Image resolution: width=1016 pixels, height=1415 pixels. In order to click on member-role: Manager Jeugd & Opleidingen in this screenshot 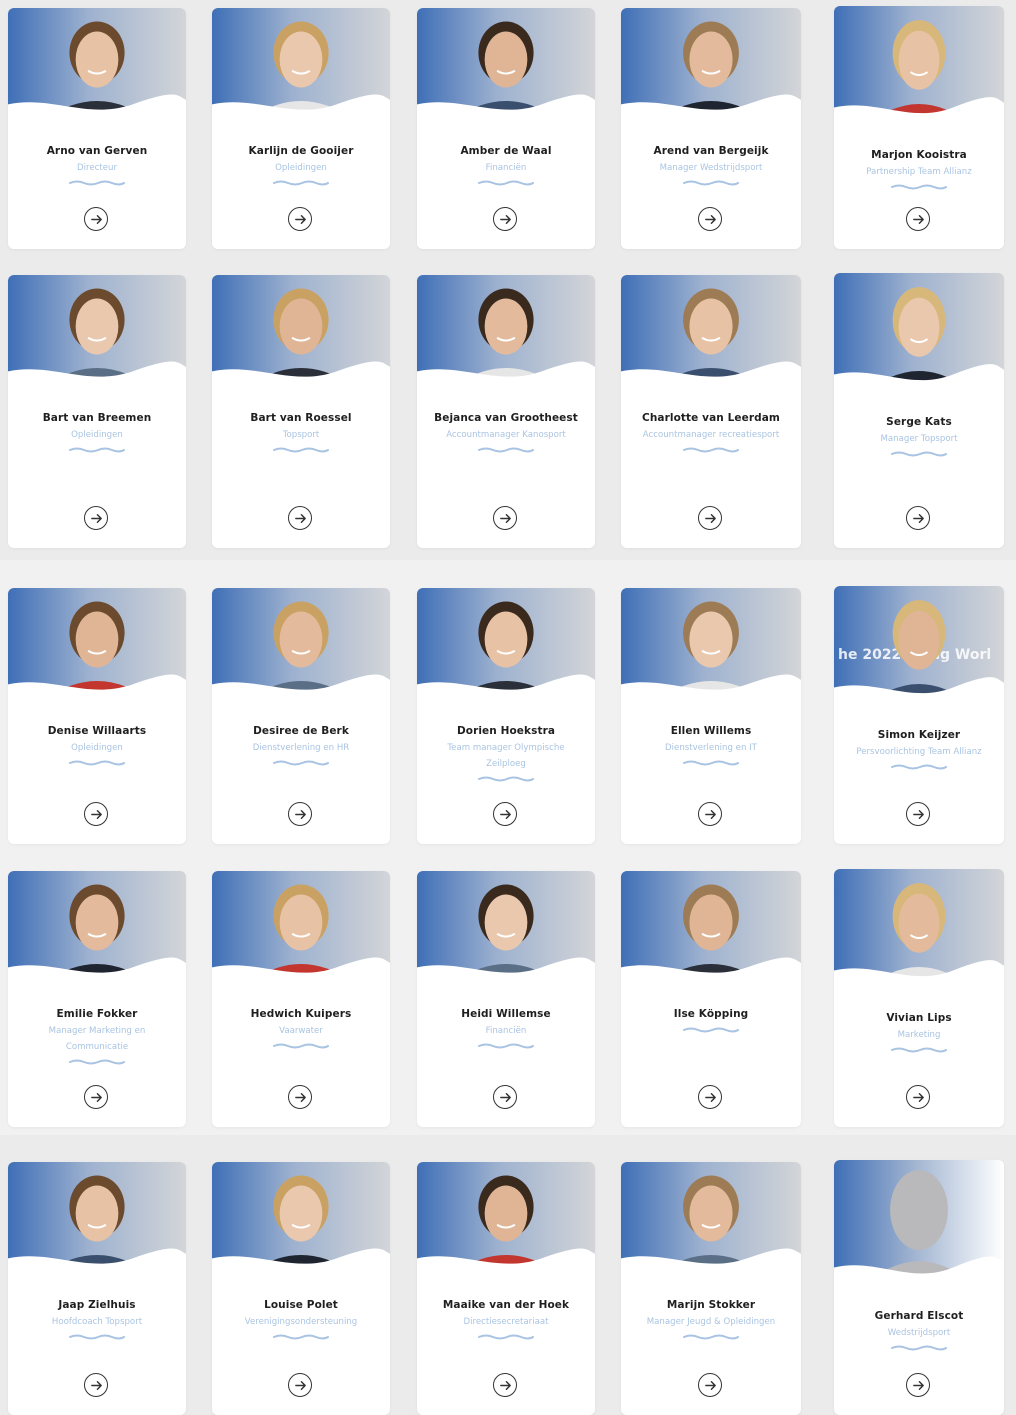, I will do `click(711, 1322)`.